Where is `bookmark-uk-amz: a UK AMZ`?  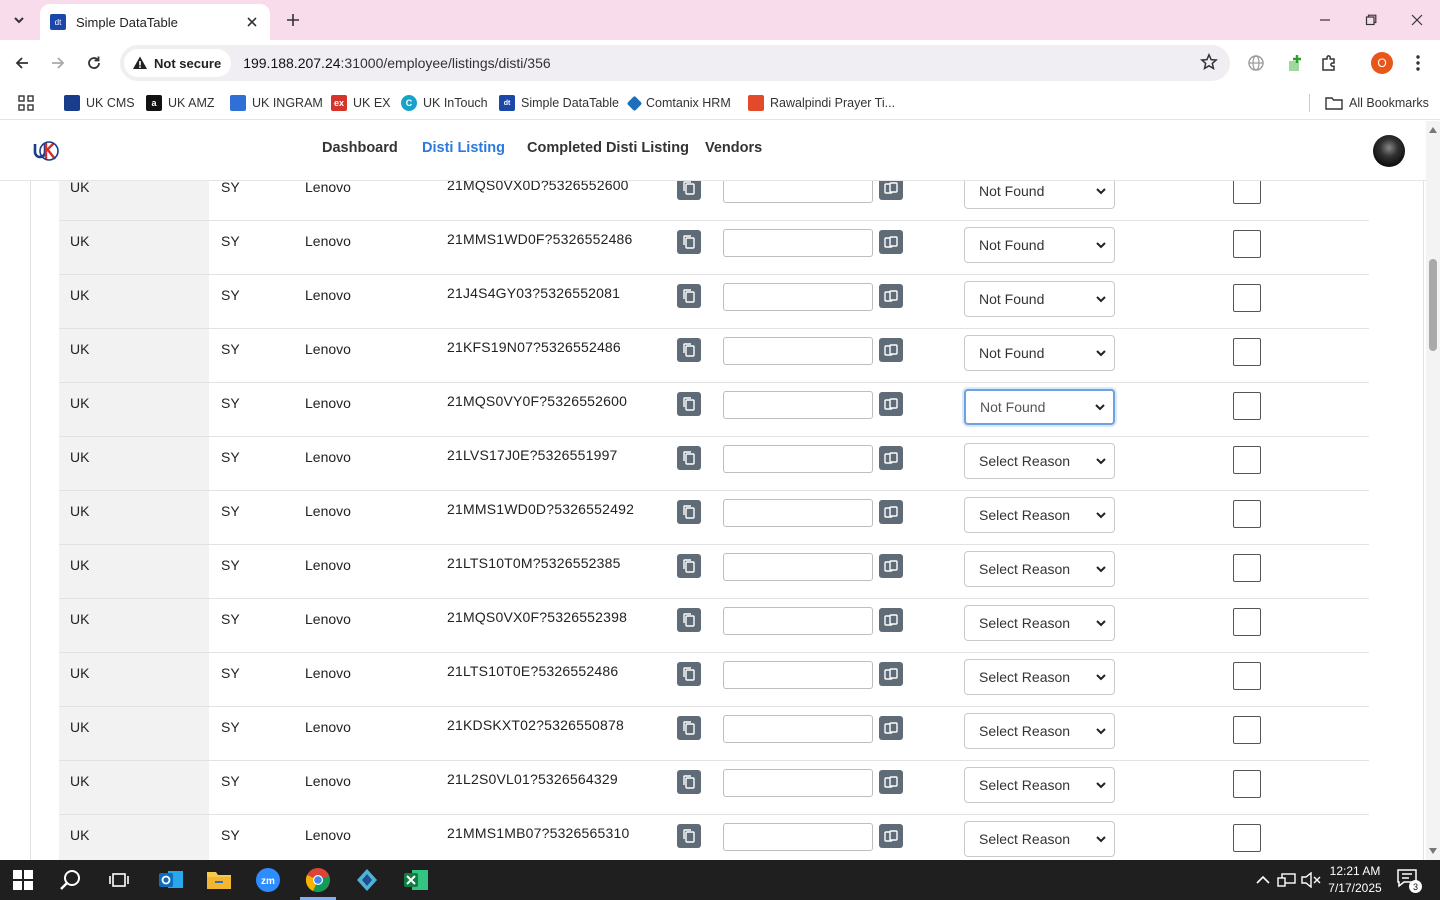
bookmark-uk-amz: a UK AMZ is located at coordinates (180, 103).